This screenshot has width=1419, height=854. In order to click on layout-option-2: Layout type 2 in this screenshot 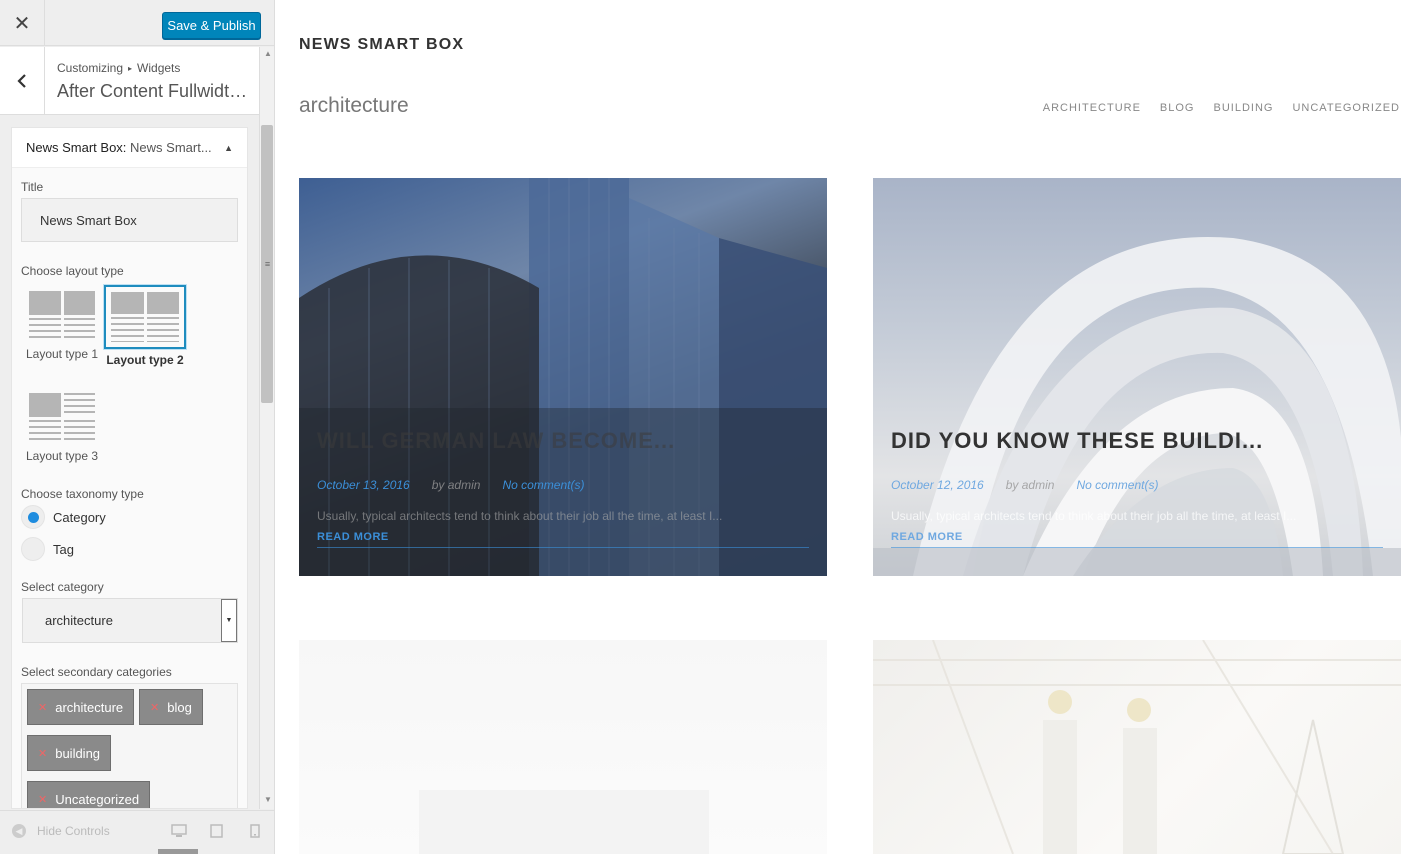, I will do `click(145, 326)`.